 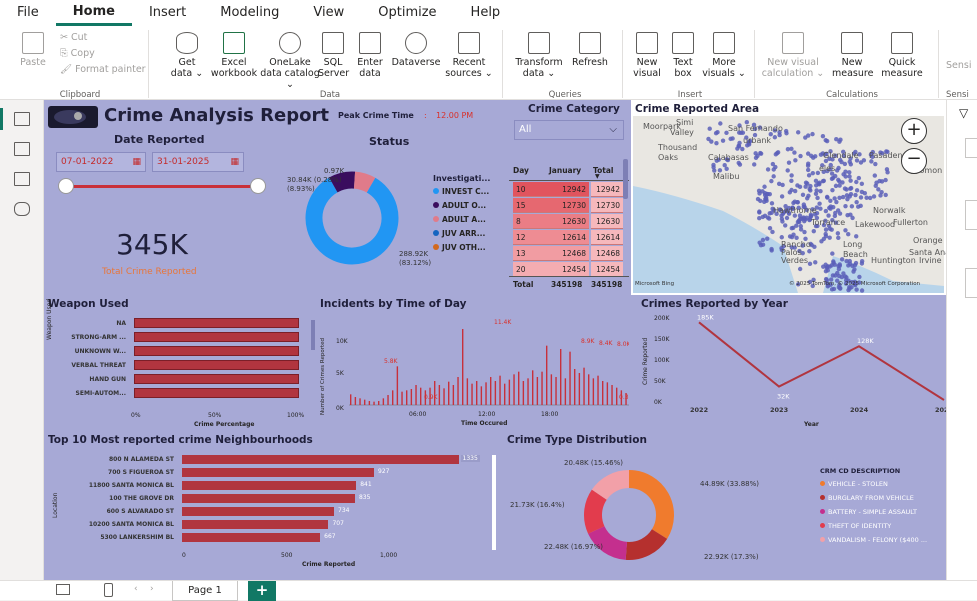 What do you see at coordinates (101, 162) in the screenshot?
I see `date-from-input: 07-01-2022 ▦` at bounding box center [101, 162].